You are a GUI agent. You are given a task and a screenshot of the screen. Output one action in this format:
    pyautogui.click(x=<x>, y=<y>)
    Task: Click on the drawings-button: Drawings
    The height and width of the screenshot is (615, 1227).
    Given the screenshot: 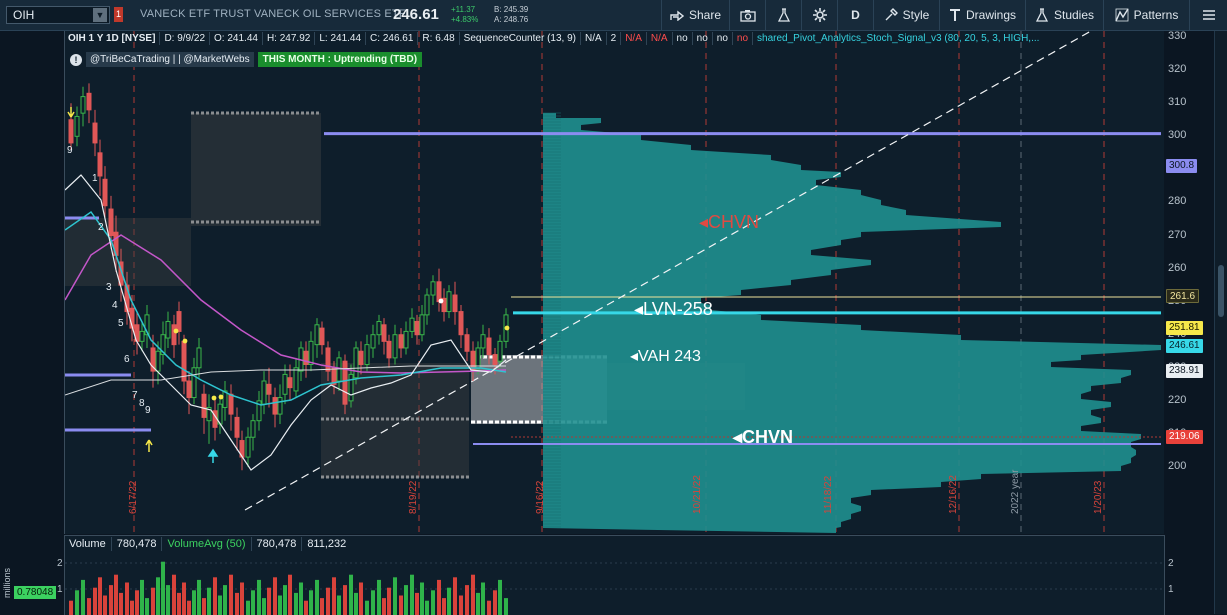 What is the action you would take?
    pyautogui.click(x=982, y=15)
    